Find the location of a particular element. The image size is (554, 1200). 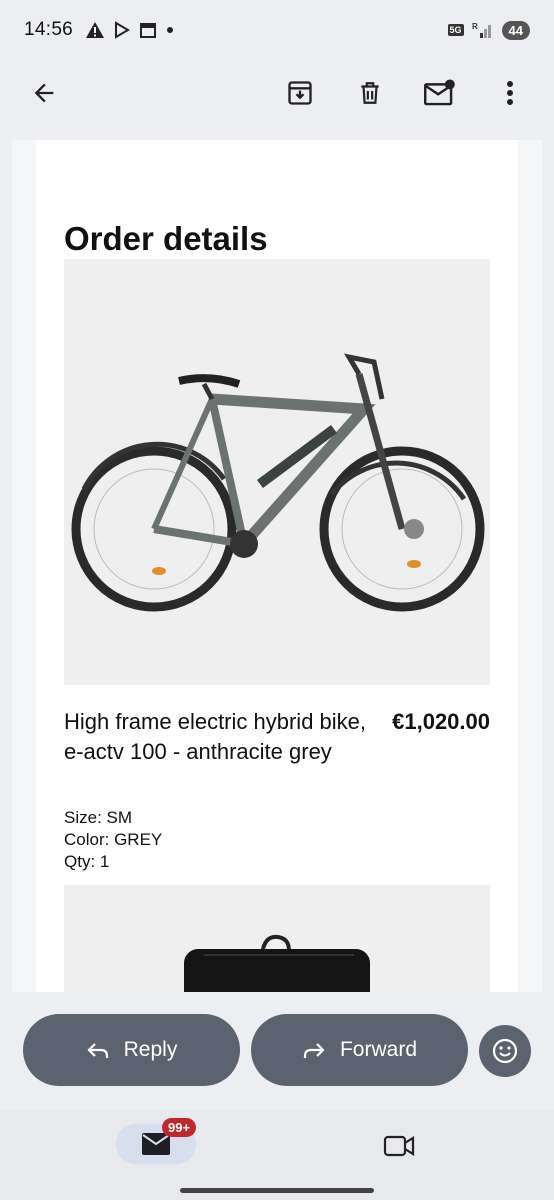

bag-illustration is located at coordinates (277, 963).